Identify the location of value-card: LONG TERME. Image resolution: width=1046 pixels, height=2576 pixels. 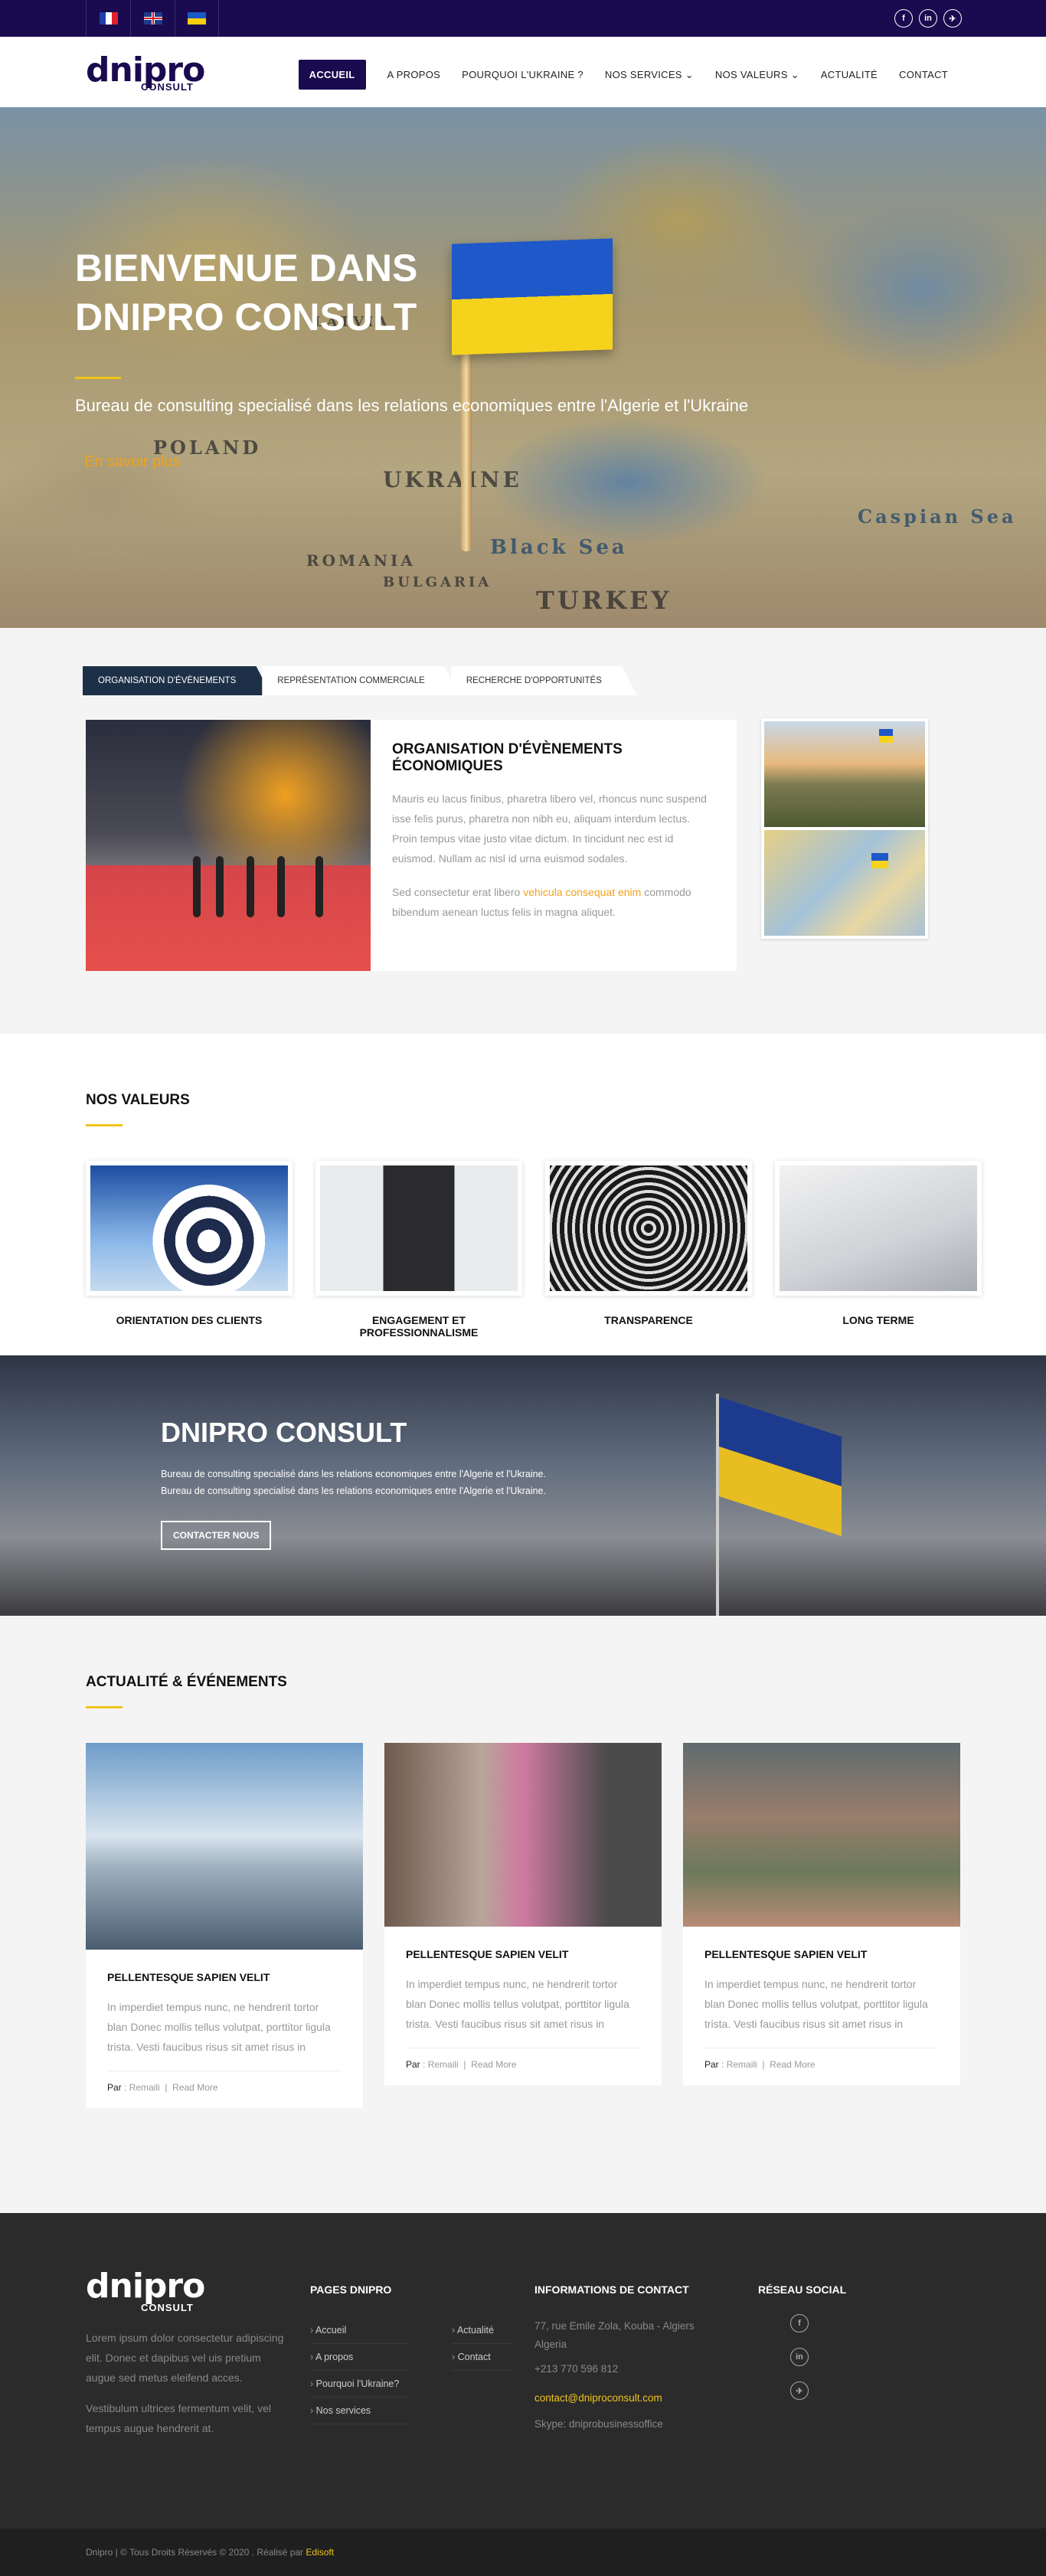
(878, 1250).